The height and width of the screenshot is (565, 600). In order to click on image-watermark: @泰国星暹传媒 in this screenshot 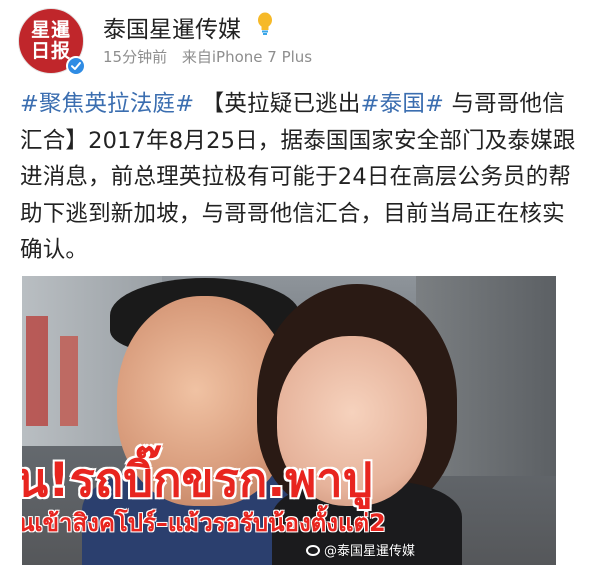, I will do `click(360, 549)`.